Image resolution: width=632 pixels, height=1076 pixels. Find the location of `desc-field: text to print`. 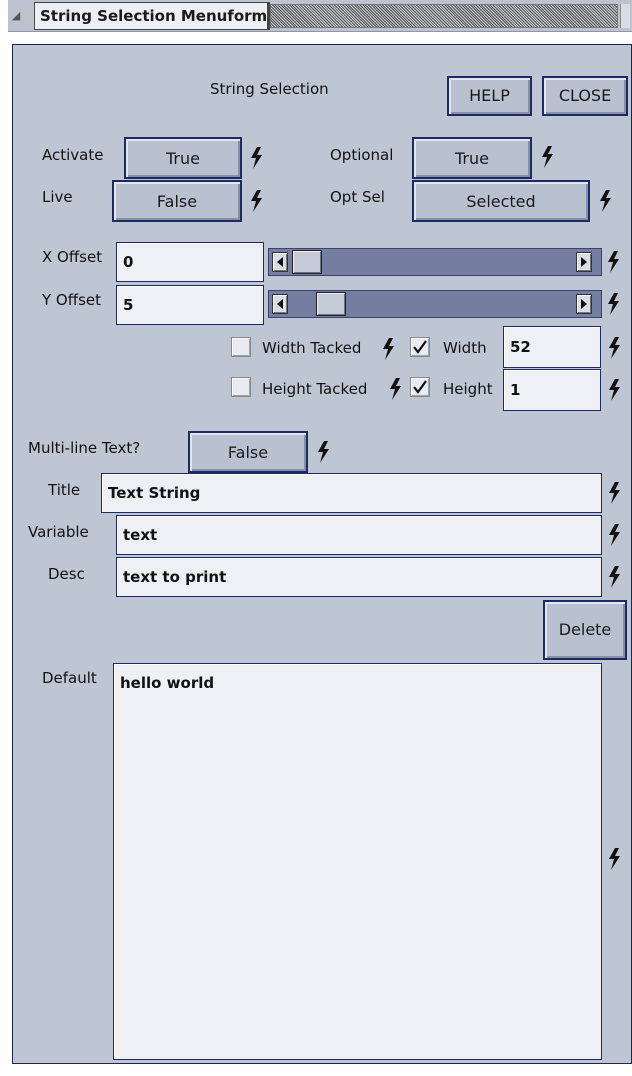

desc-field: text to print is located at coordinates (359, 577).